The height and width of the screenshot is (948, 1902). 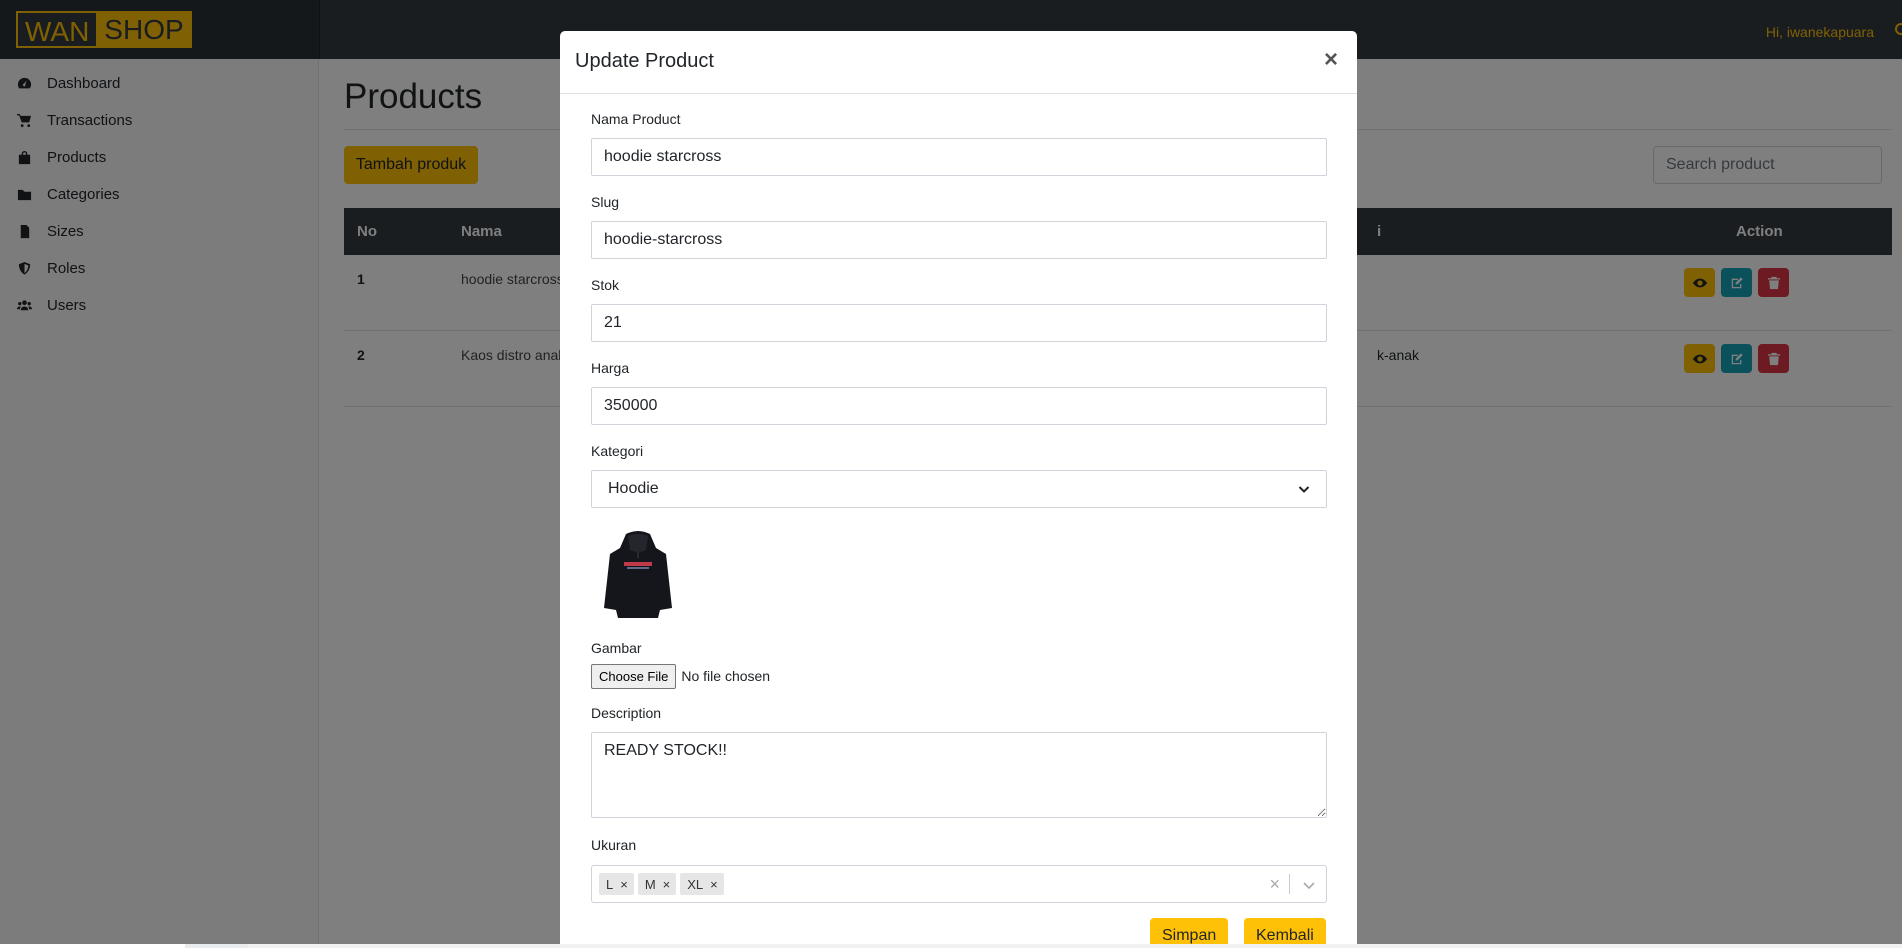 I want to click on slug-label: Slug, so click(x=605, y=202).